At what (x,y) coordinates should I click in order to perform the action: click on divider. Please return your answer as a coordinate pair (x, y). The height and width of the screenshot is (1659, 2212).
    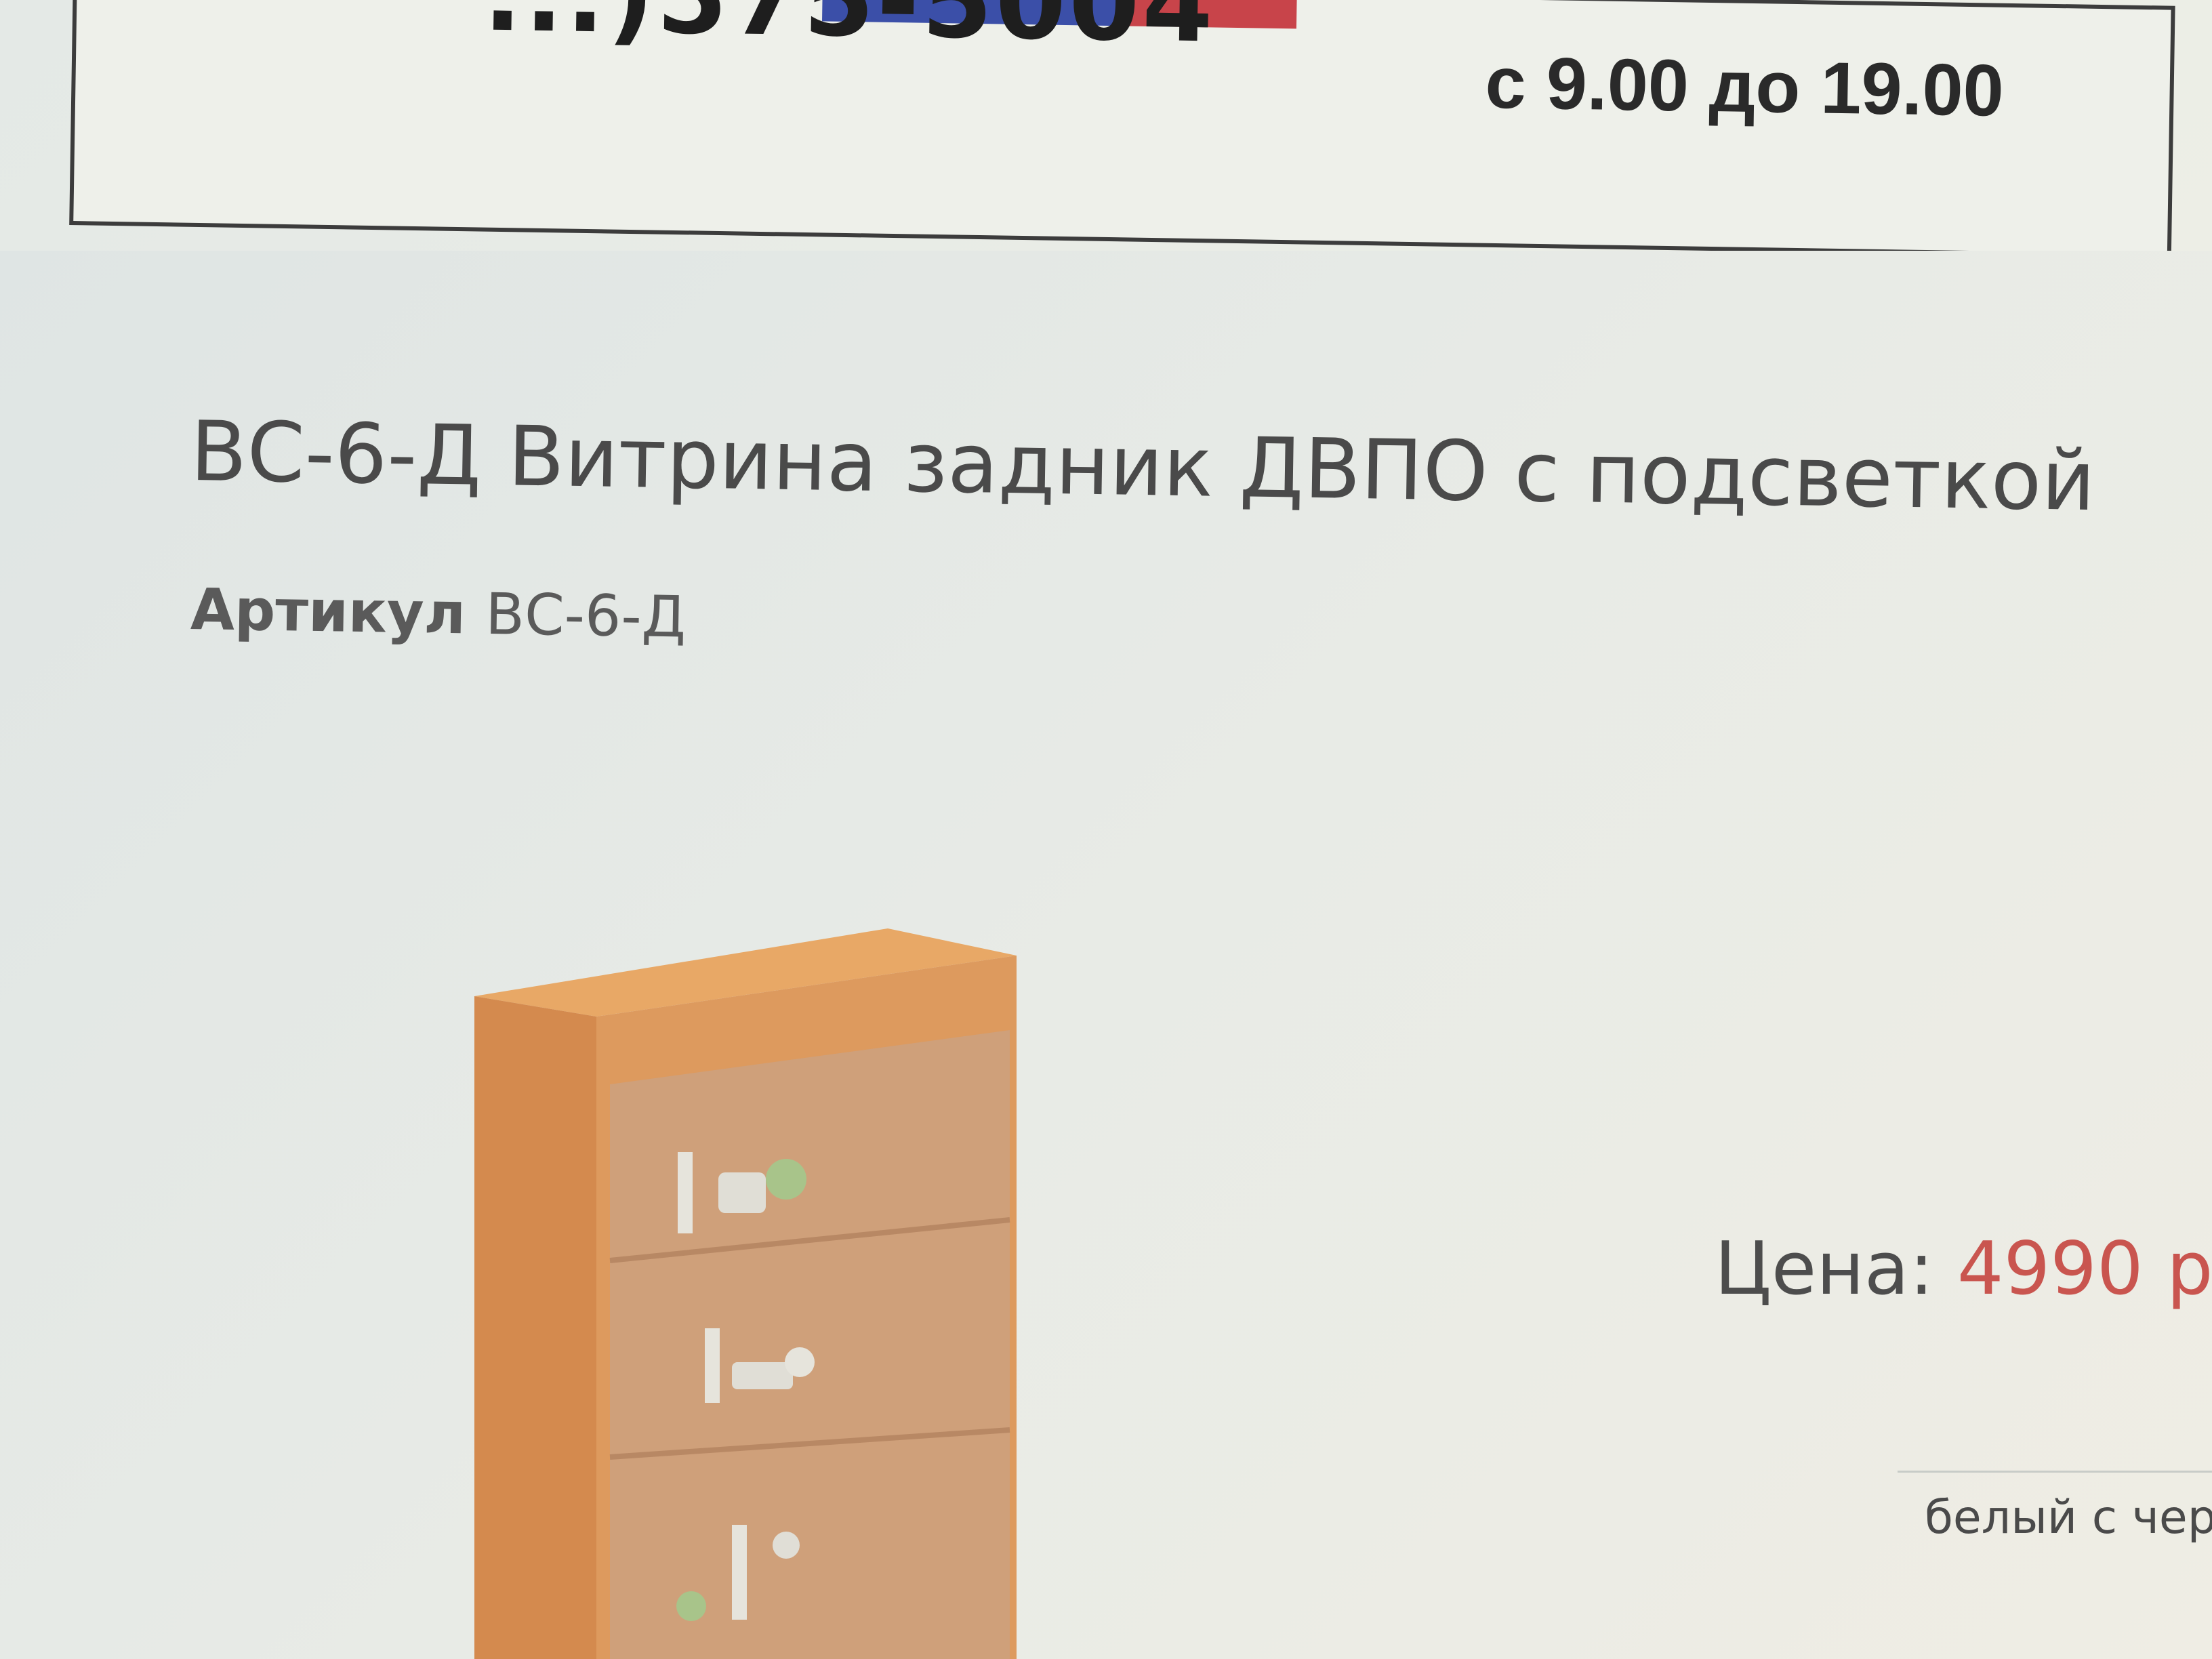
    Looking at the image, I should click on (2055, 1472).